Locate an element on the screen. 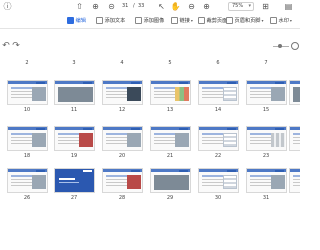 The height and width of the screenshot is (250, 320). page-number-label: 22 is located at coordinates (218, 156).